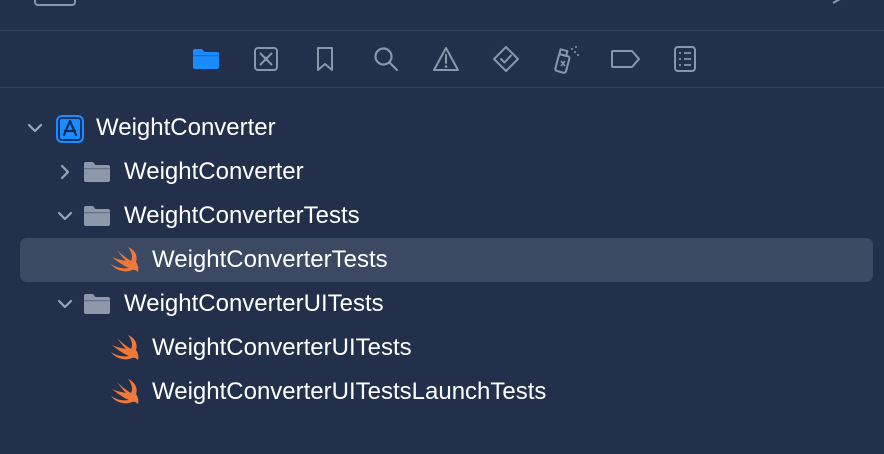  I want to click on debug-spray-icon, so click(566, 59).